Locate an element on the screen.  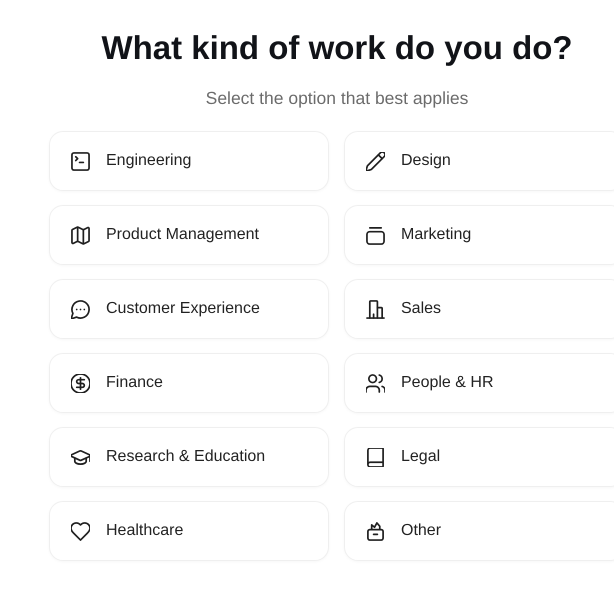
option-card: Other is located at coordinates (479, 531).